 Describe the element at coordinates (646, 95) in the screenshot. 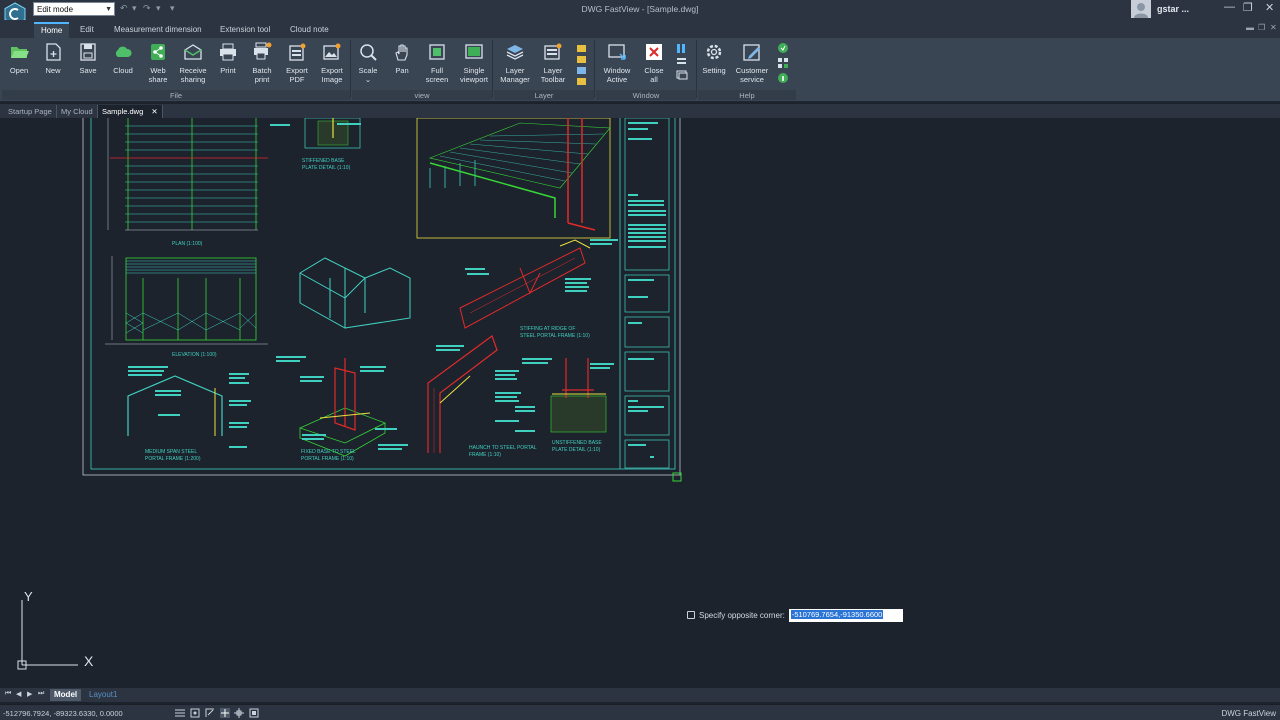

I see `group-label-window: Window` at that location.